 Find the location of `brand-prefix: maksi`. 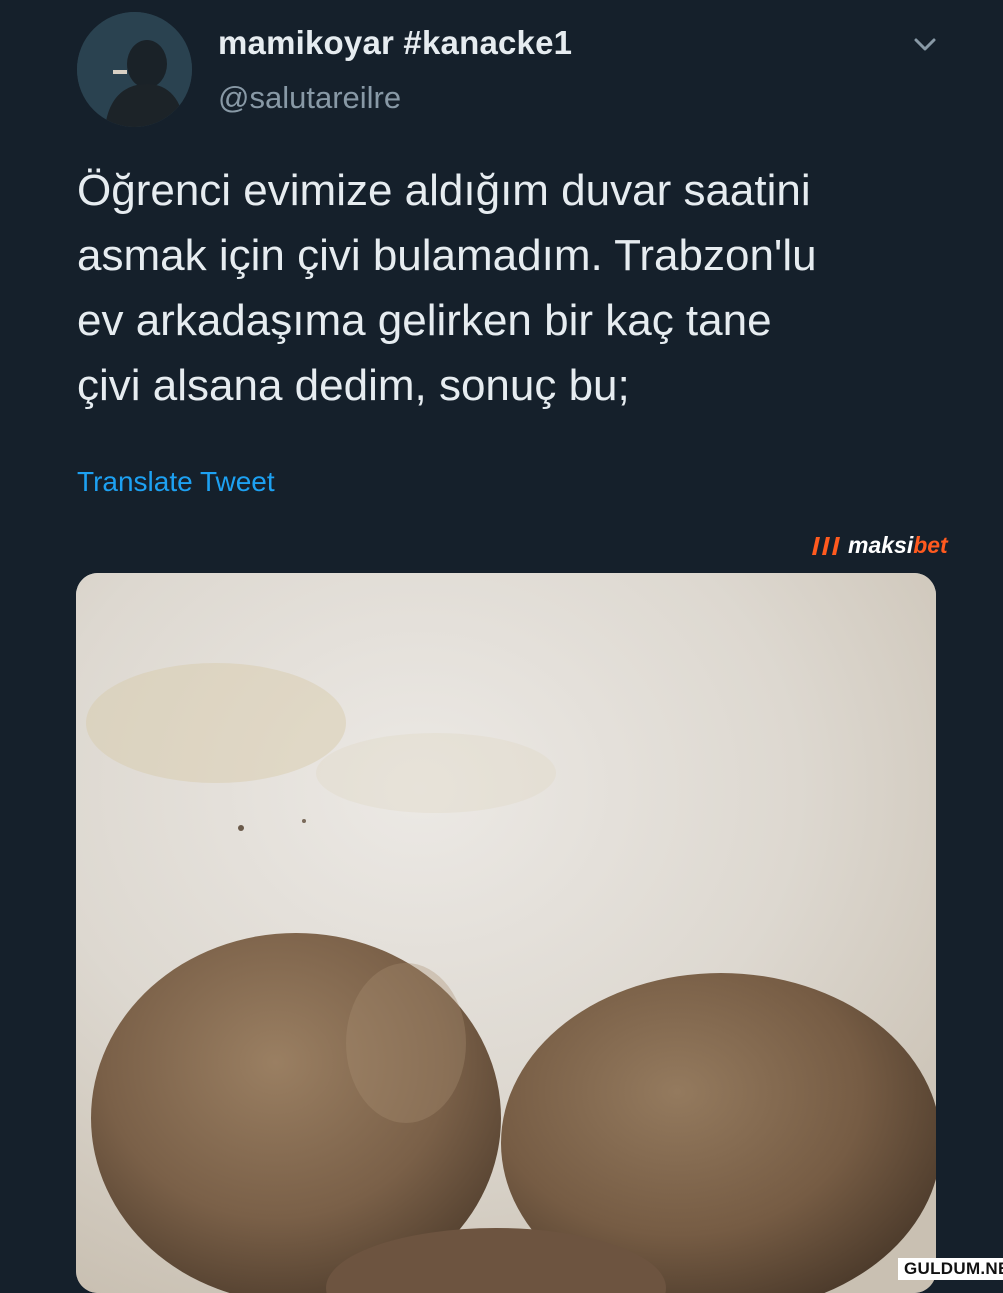

brand-prefix: maksi is located at coordinates (881, 544).